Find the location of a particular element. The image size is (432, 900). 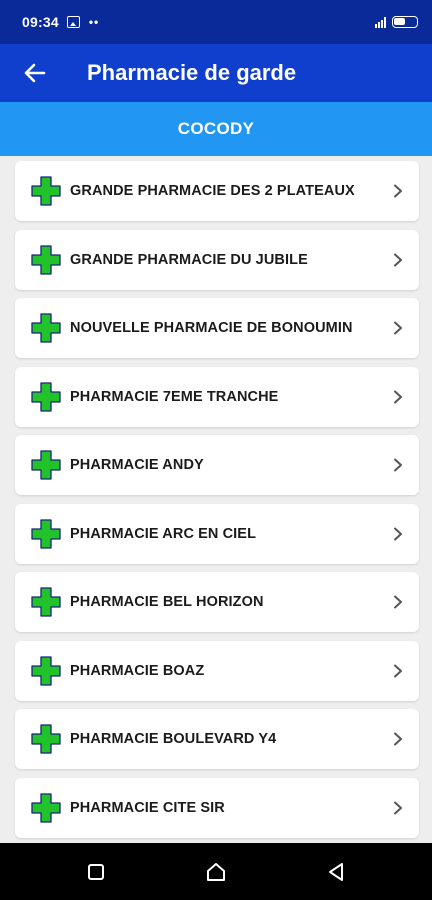

back-button is located at coordinates (35, 73).